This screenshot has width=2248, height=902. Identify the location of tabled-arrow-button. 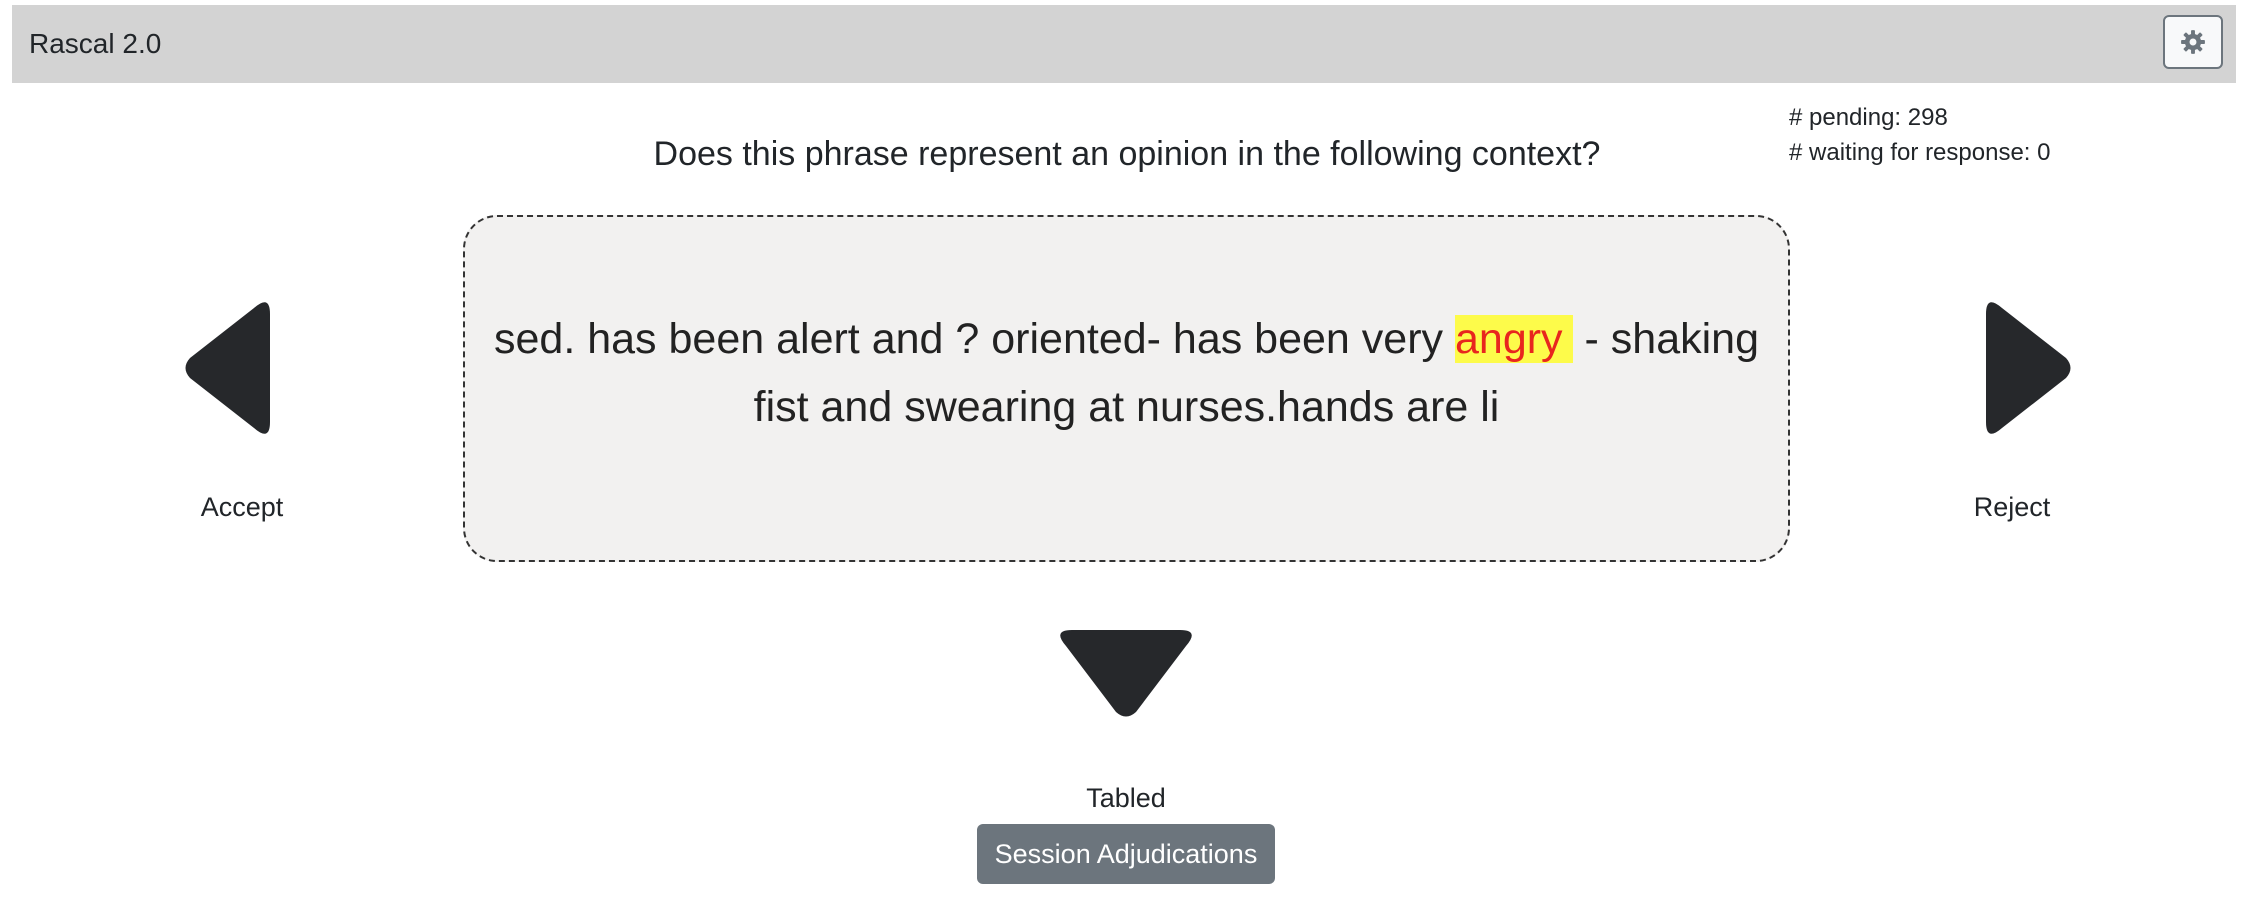
(1126, 674).